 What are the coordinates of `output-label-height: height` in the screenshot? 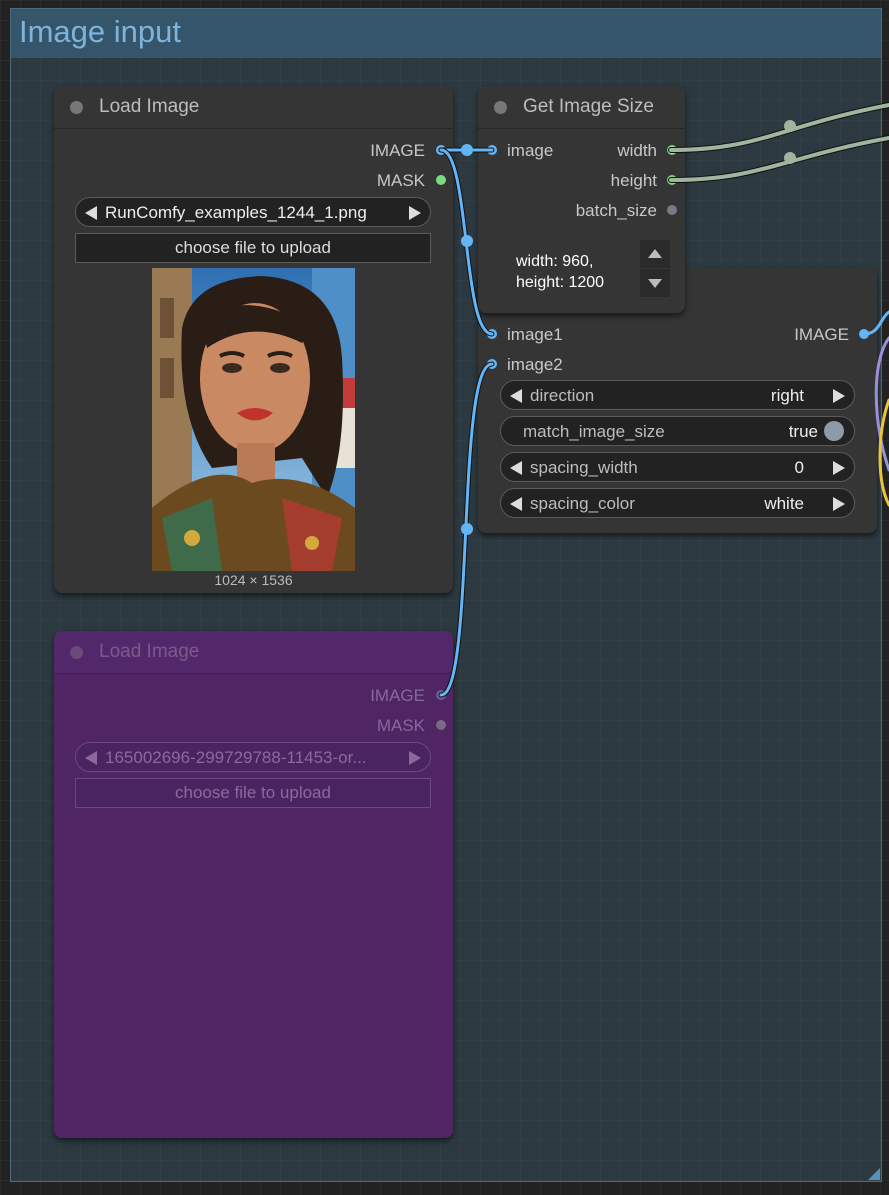 It's located at (633, 180).